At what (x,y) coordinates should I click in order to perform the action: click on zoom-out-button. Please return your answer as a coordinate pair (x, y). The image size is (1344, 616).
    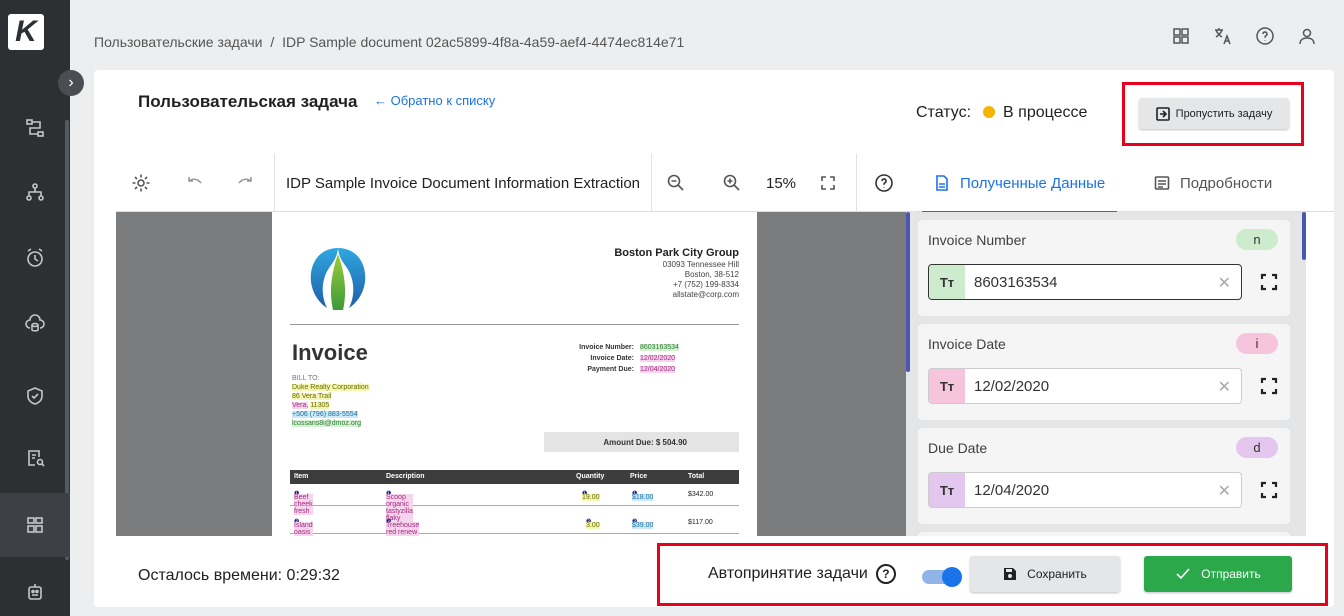
    Looking at the image, I should click on (676, 183).